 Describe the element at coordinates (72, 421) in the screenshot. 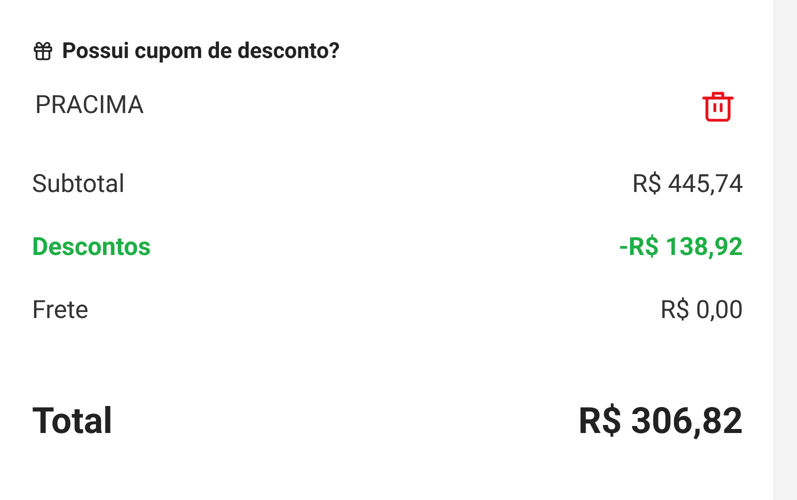

I see `total-label: Total` at that location.